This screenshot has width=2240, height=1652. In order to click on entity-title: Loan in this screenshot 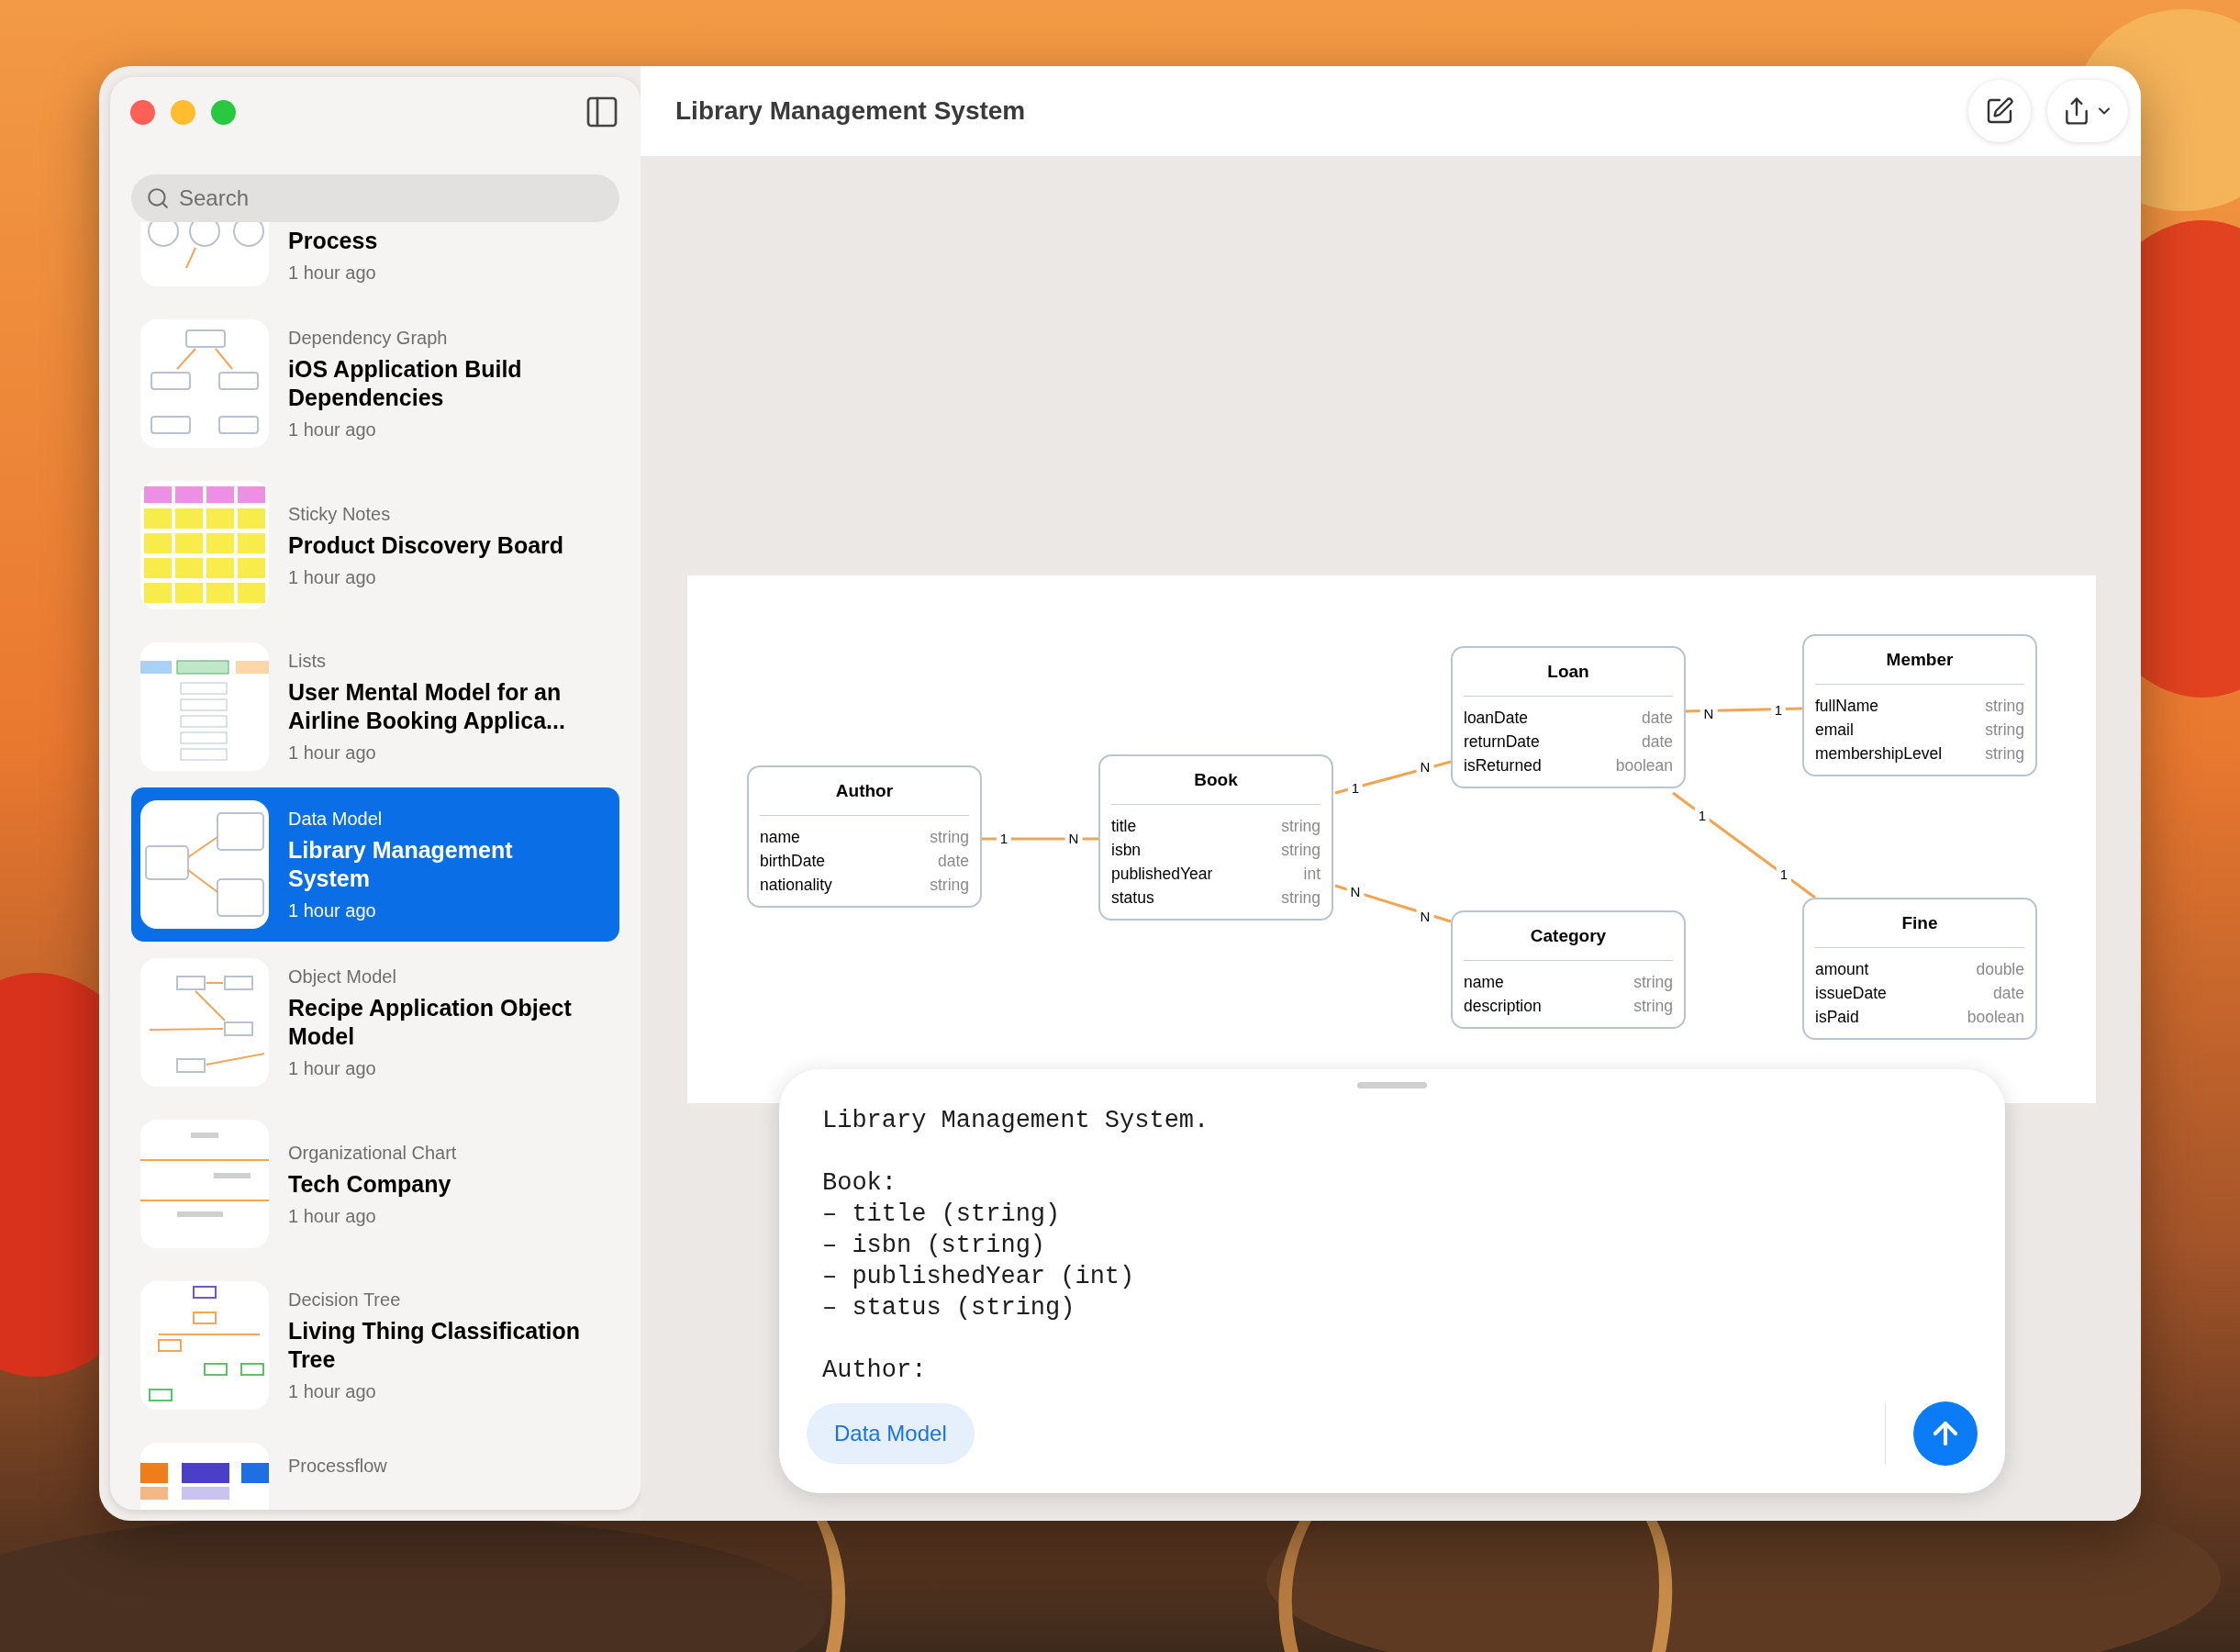, I will do `click(1568, 672)`.